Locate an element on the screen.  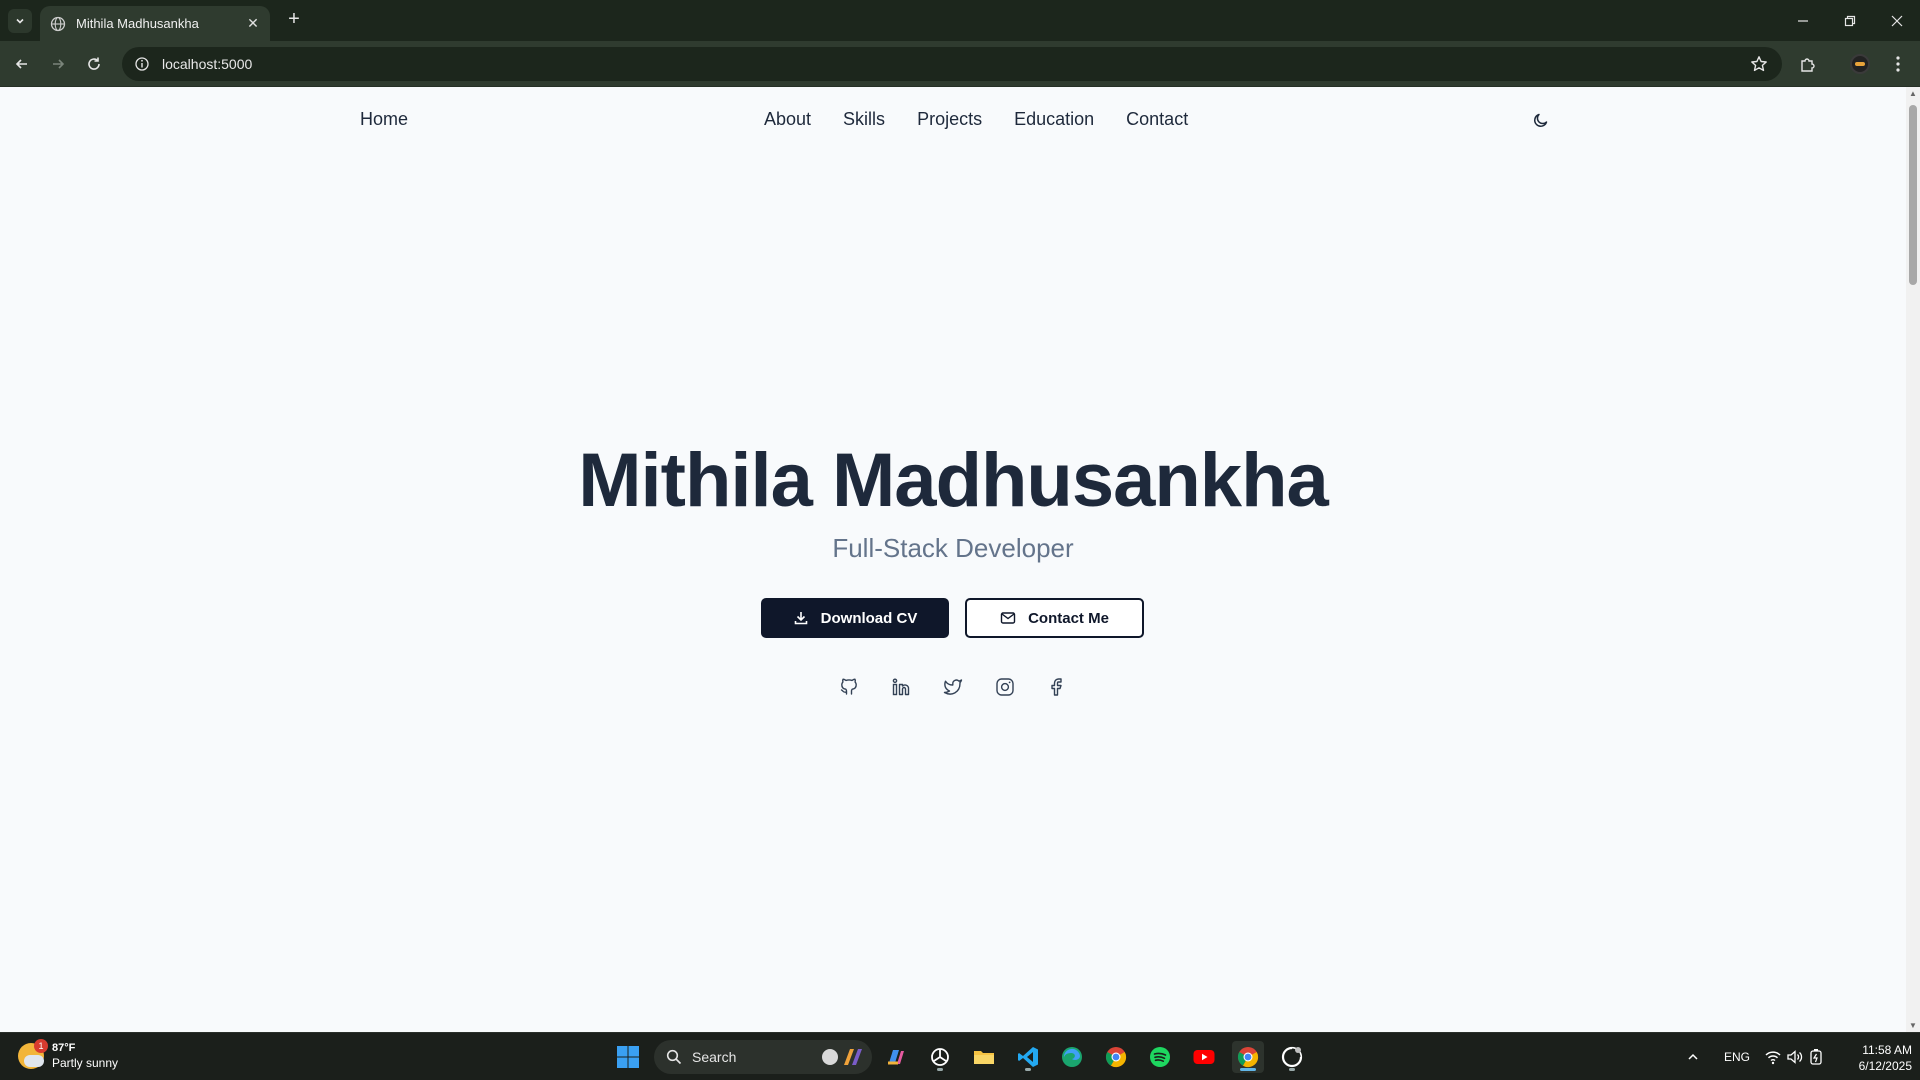
browser-tab-active: Mithila Madhusankha ✕ is located at coordinates (155, 23).